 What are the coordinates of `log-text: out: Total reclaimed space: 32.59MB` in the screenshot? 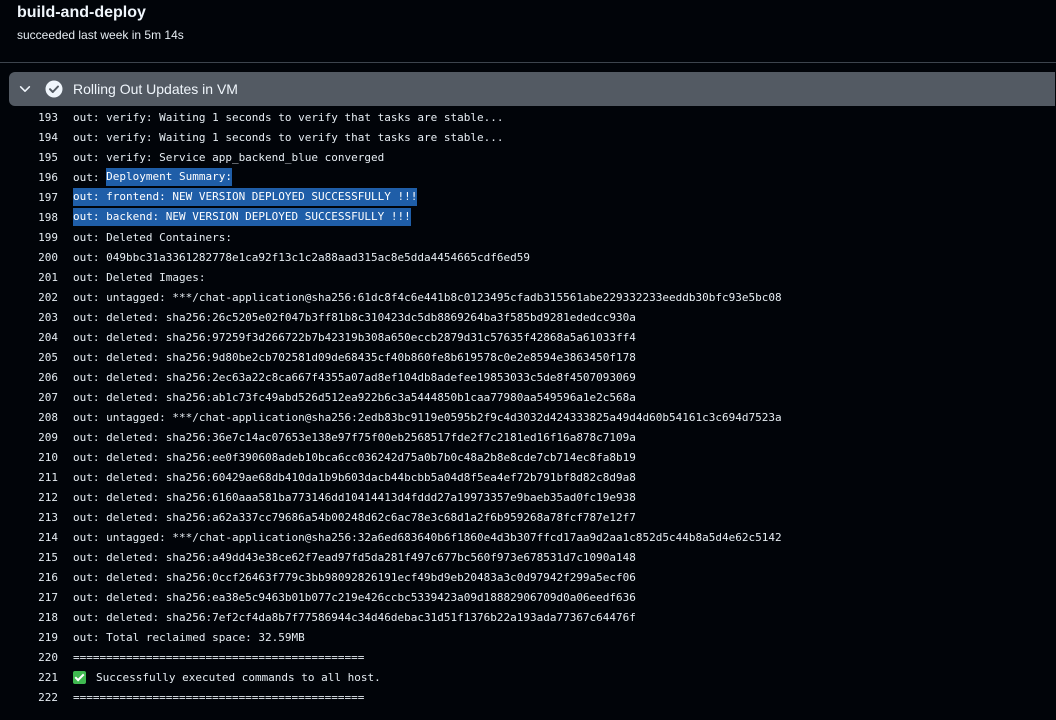 It's located at (189, 637).